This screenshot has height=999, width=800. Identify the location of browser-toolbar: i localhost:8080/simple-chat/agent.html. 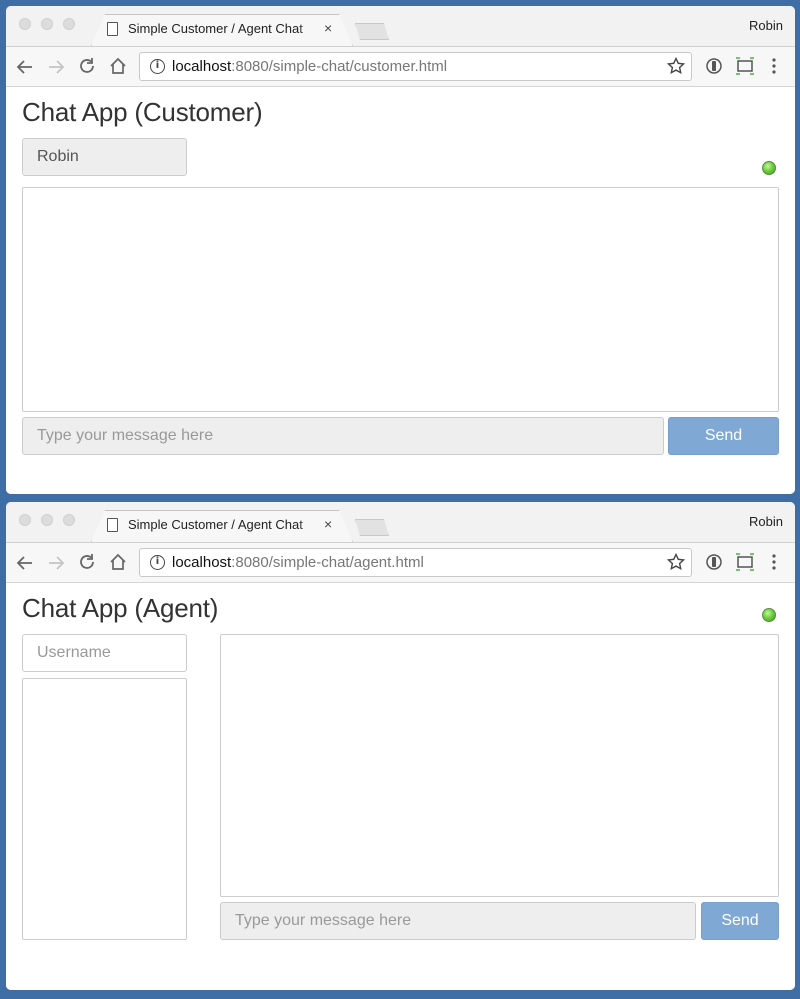
(400, 562).